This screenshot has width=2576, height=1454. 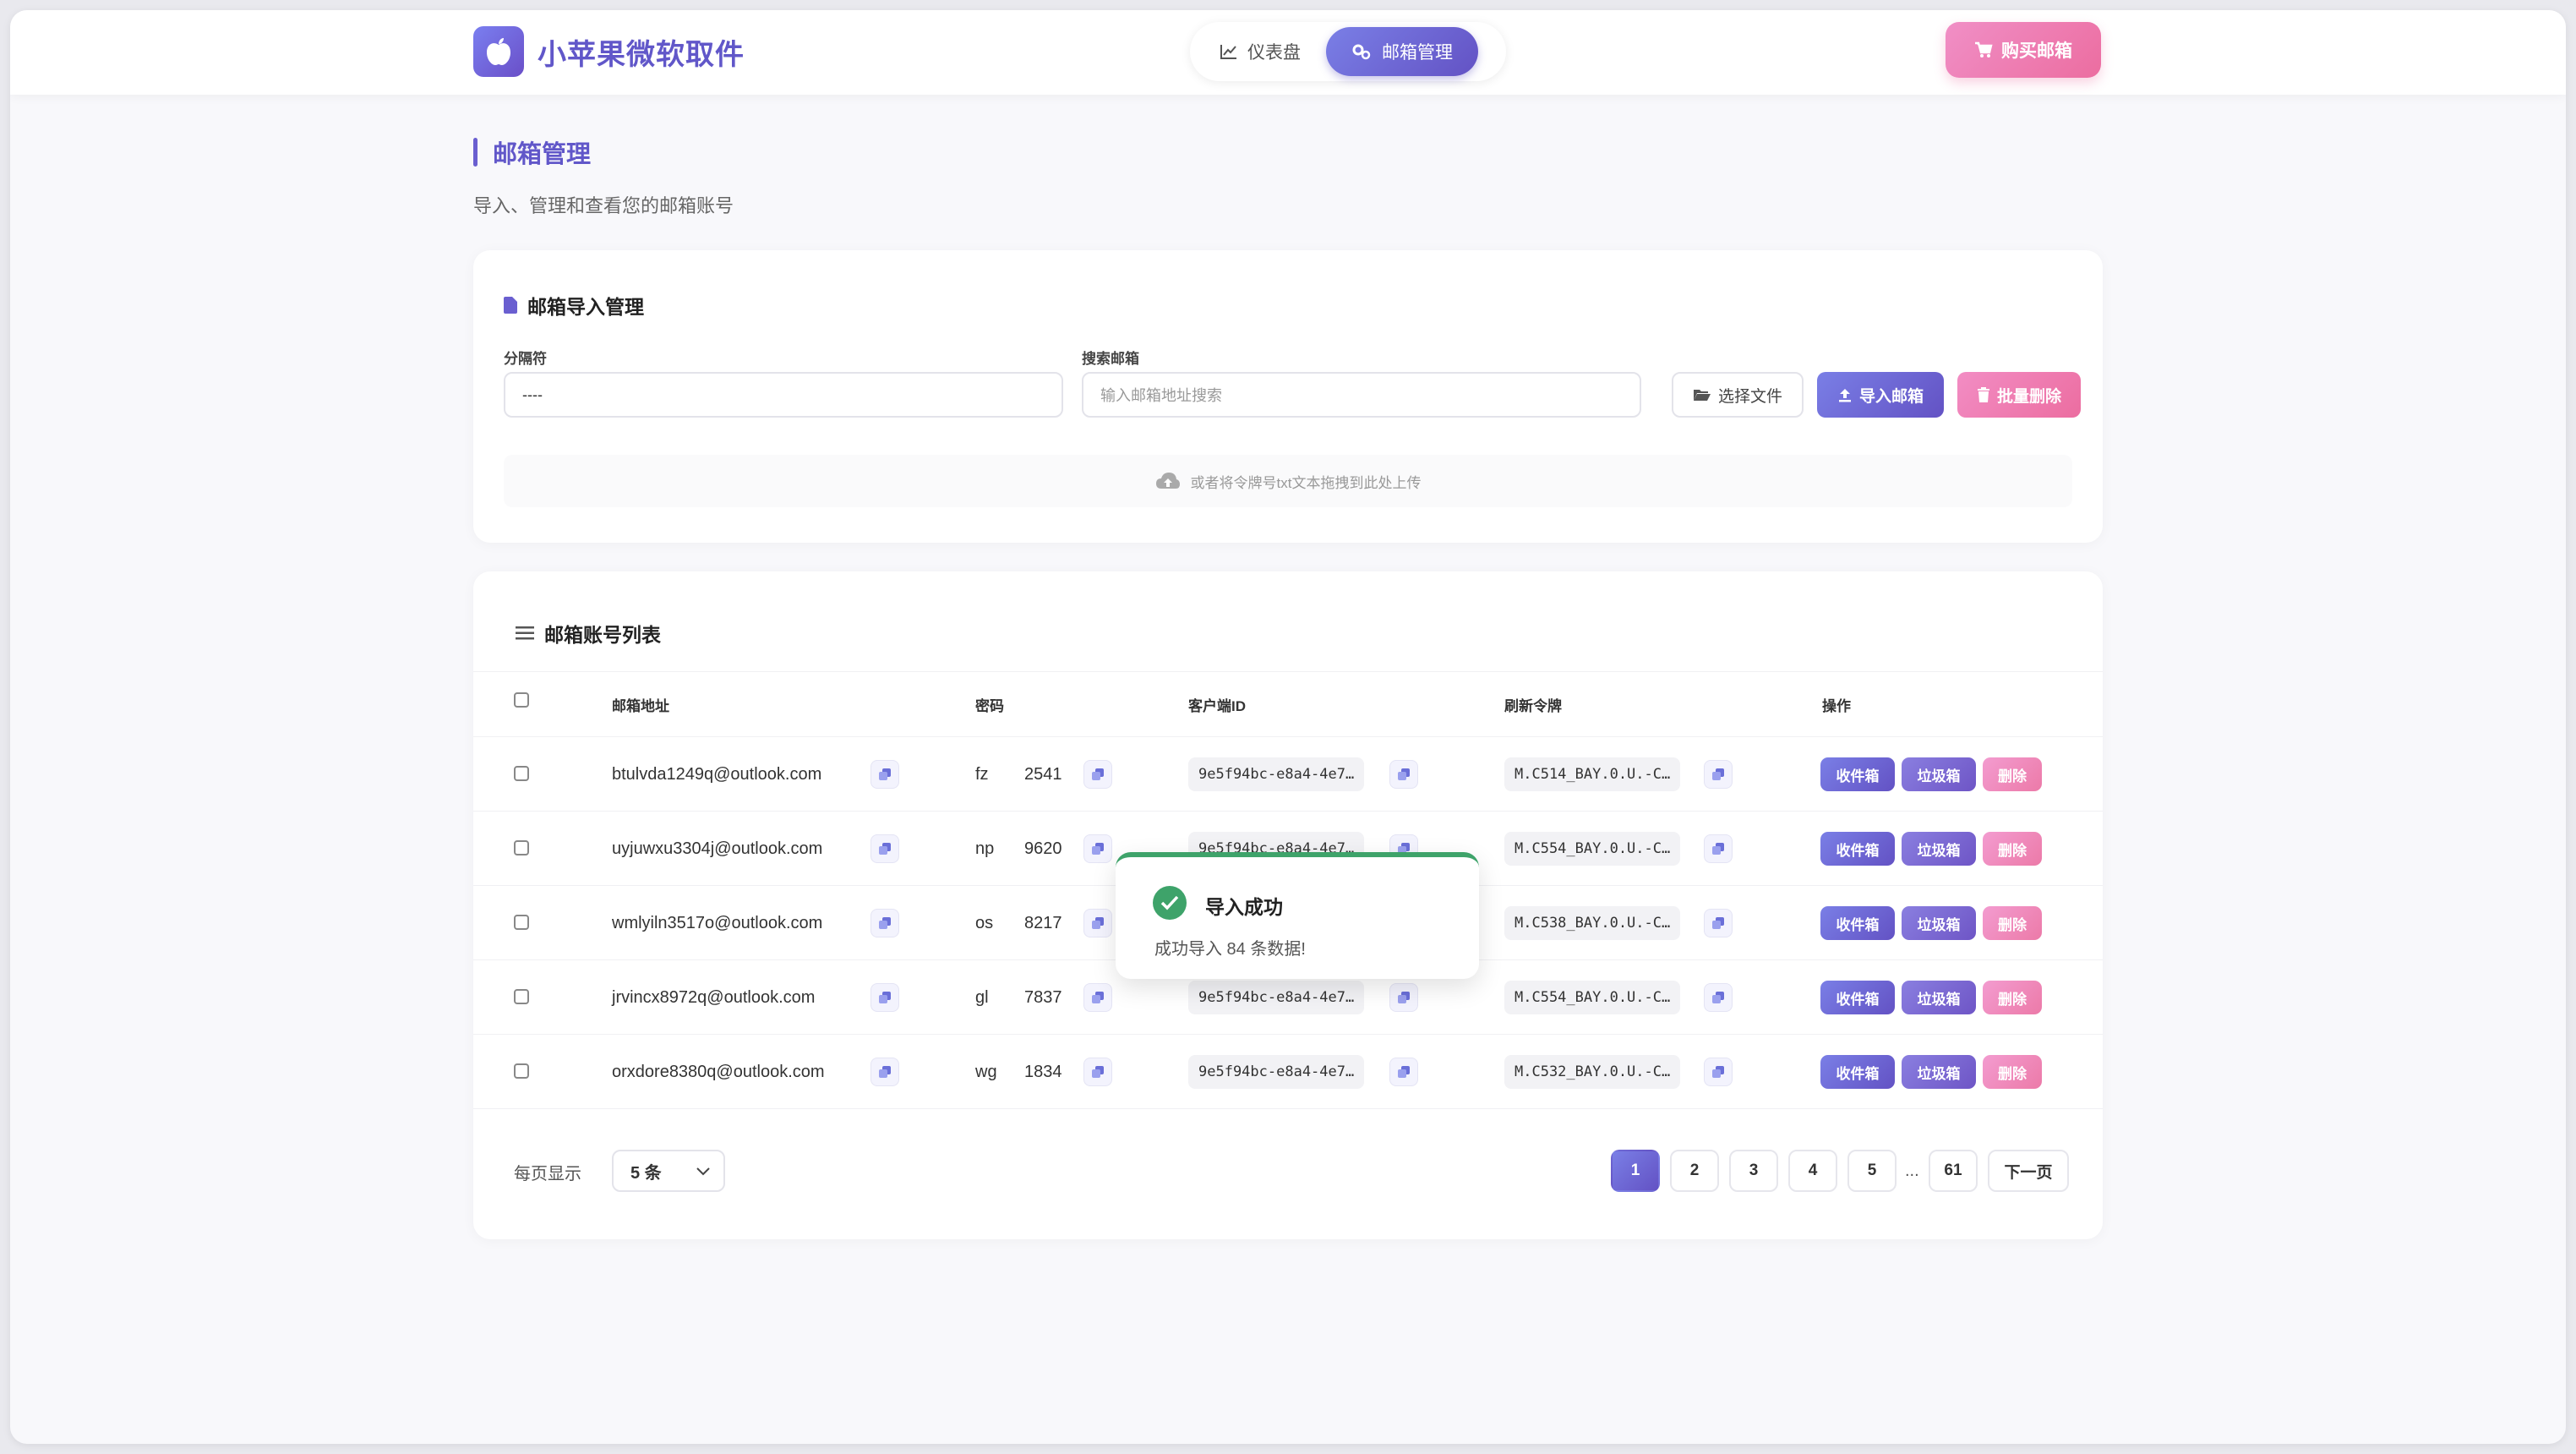 What do you see at coordinates (1228, 51) in the screenshot?
I see `chart-line-icon` at bounding box center [1228, 51].